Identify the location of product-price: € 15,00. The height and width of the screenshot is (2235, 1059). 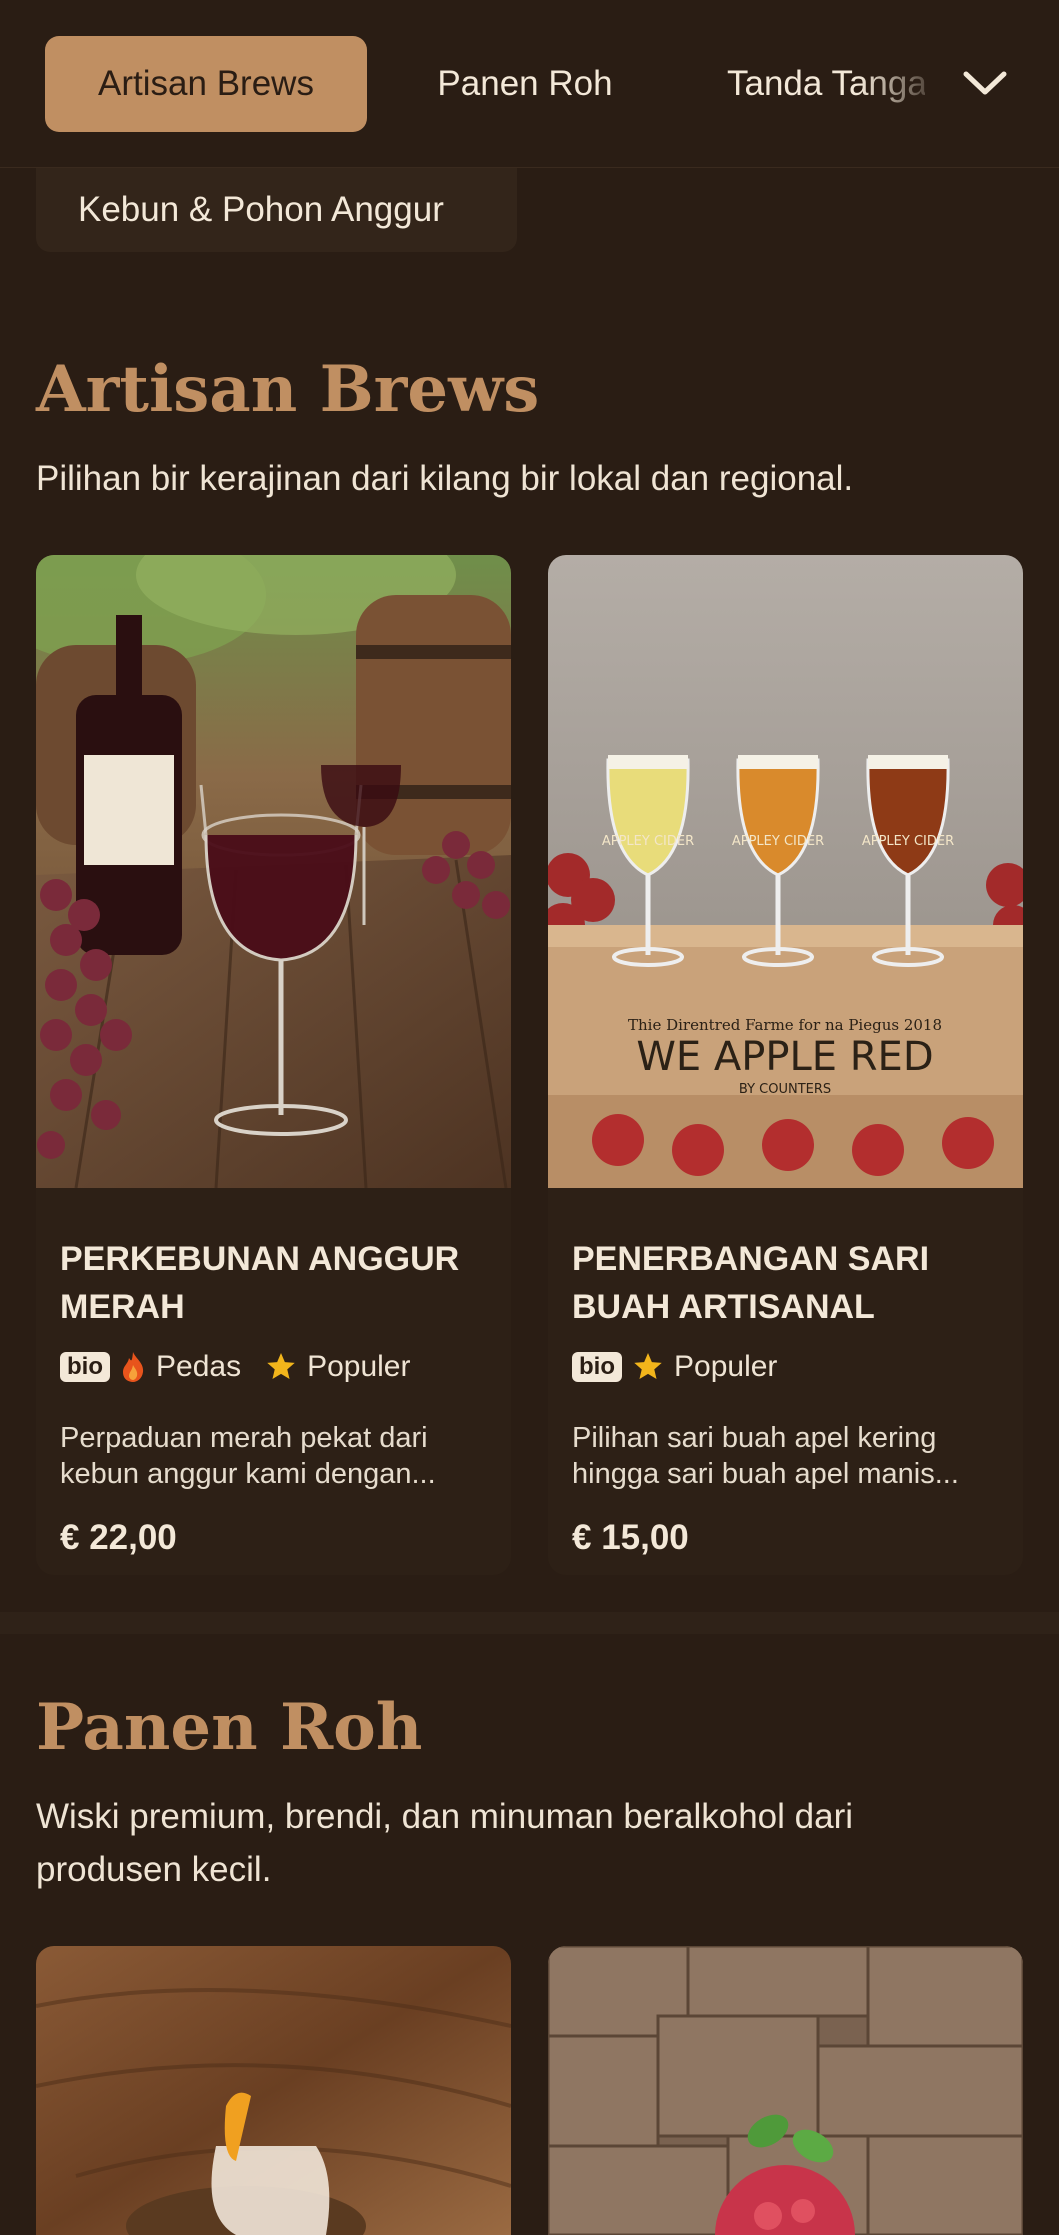
(630, 1537).